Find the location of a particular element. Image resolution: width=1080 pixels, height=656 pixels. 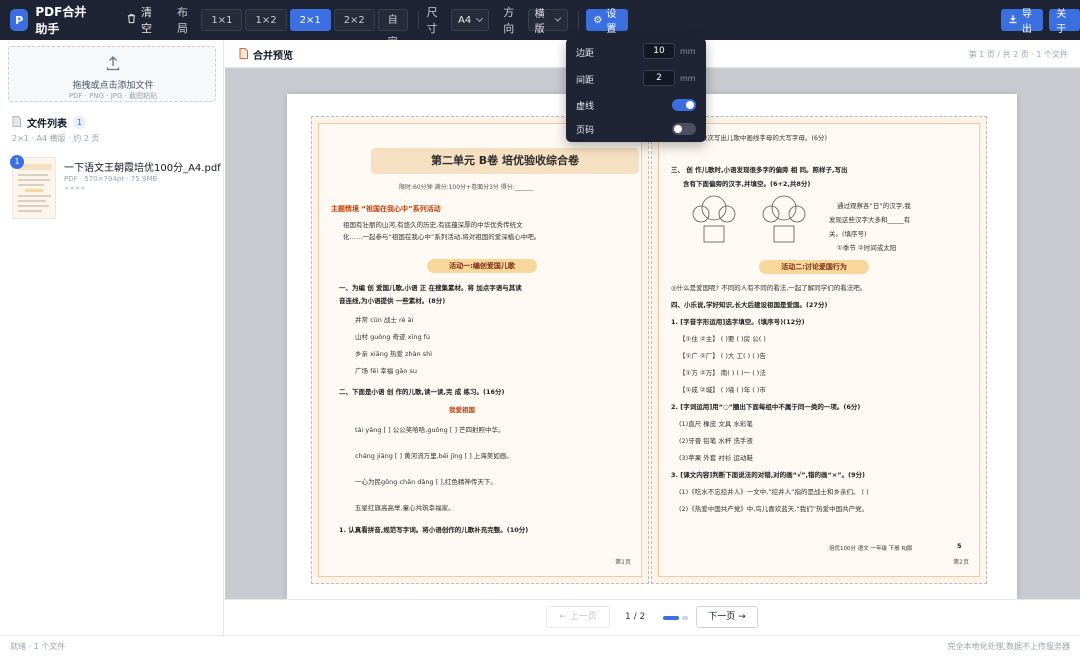

layout-label: 布局 is located at coordinates (182, 20).